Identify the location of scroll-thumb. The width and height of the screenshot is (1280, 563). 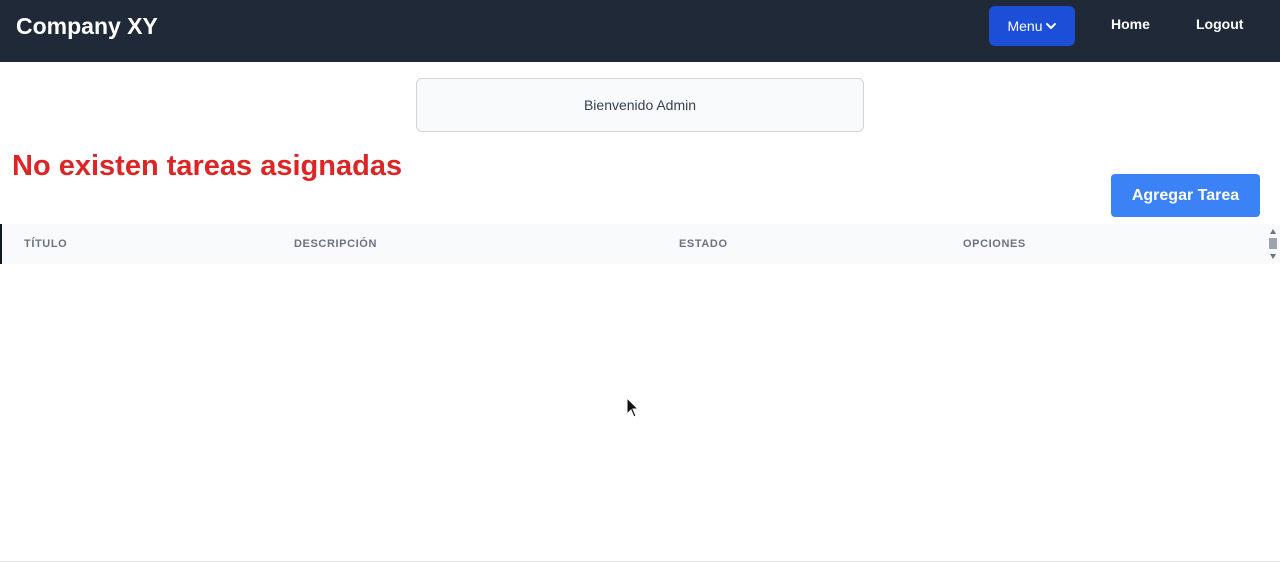
(1273, 243).